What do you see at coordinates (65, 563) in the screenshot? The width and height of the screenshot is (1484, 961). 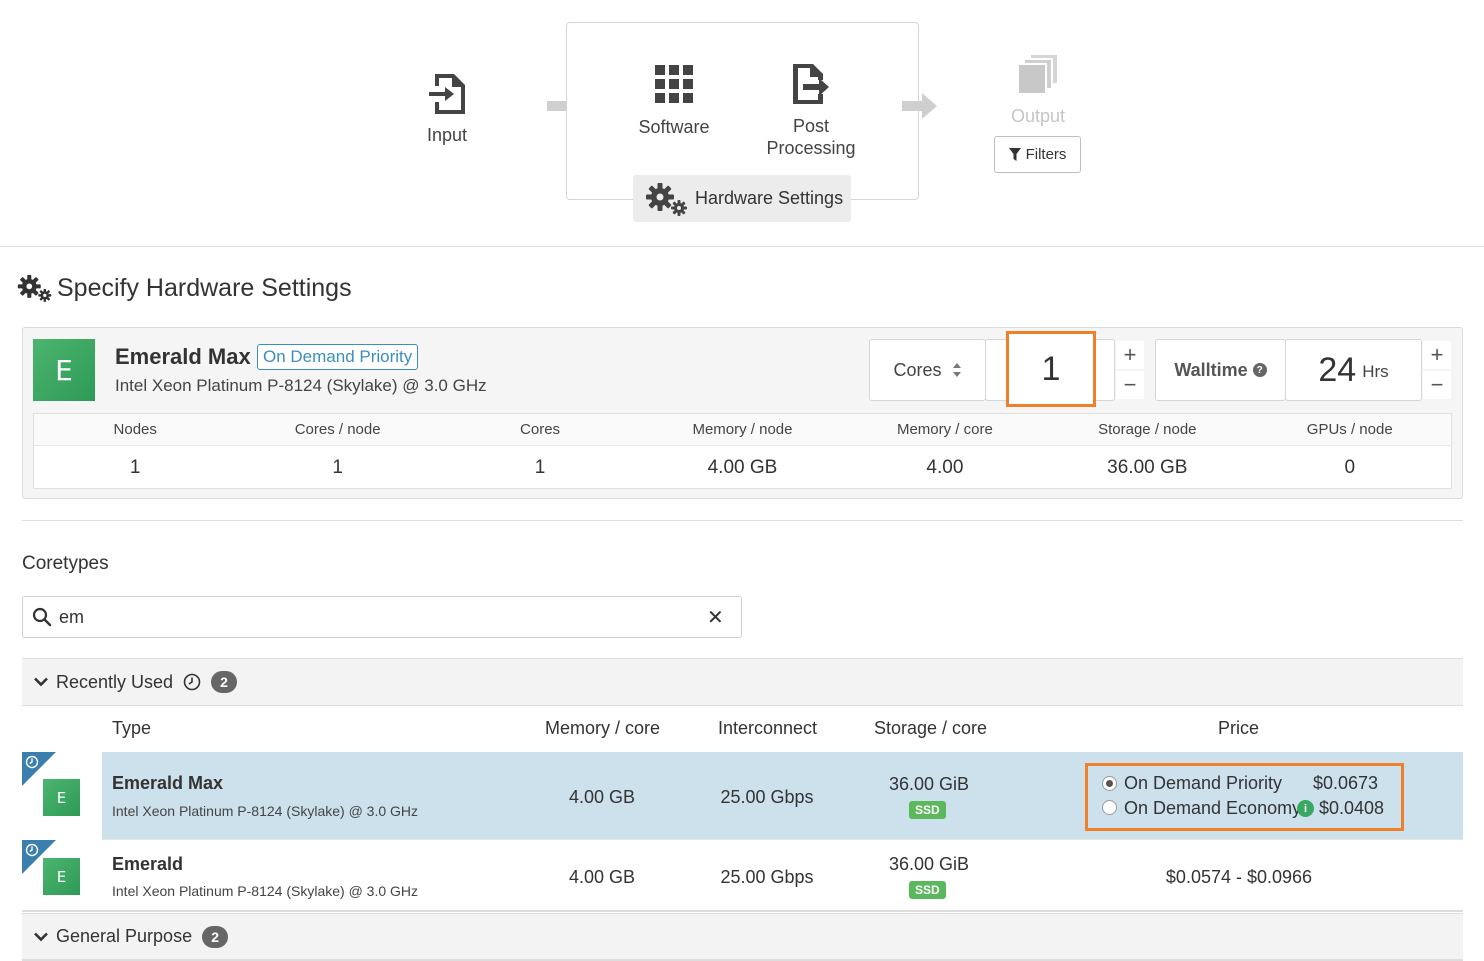 I see `coretypes-heading: Coretypes` at bounding box center [65, 563].